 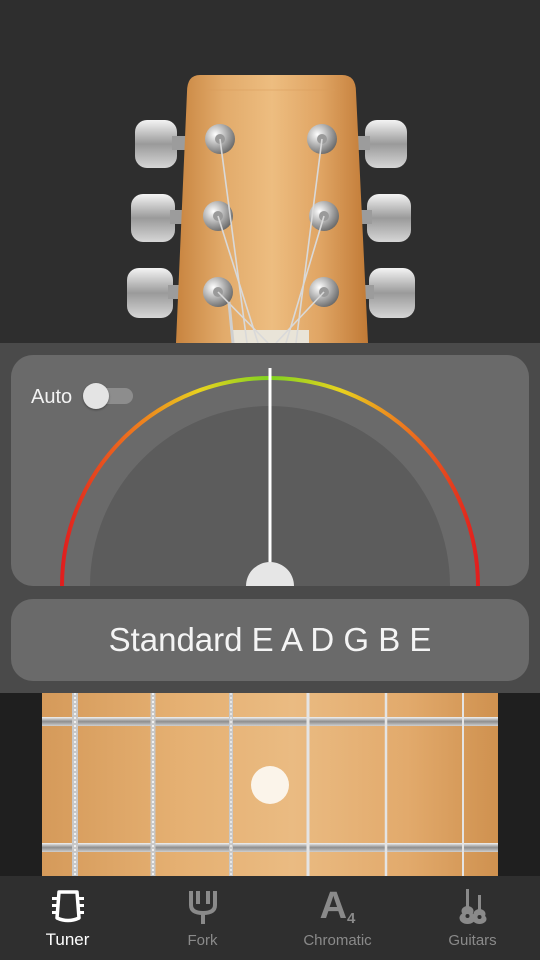 I want to click on tab-fork-label: Fork, so click(x=202, y=940).